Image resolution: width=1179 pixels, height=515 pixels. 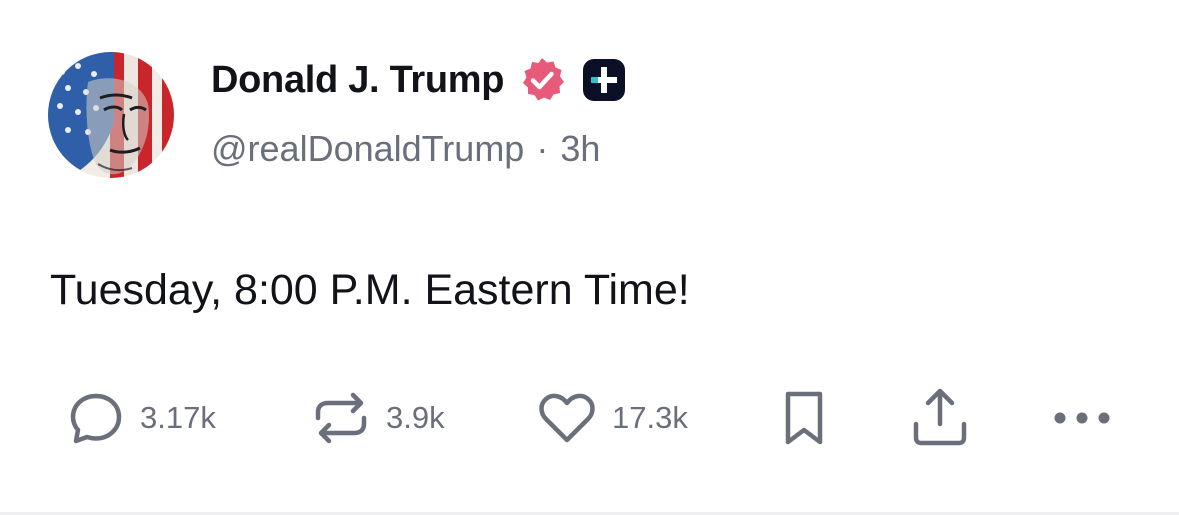 What do you see at coordinates (580, 149) in the screenshot?
I see `post-timestamp: 3h` at bounding box center [580, 149].